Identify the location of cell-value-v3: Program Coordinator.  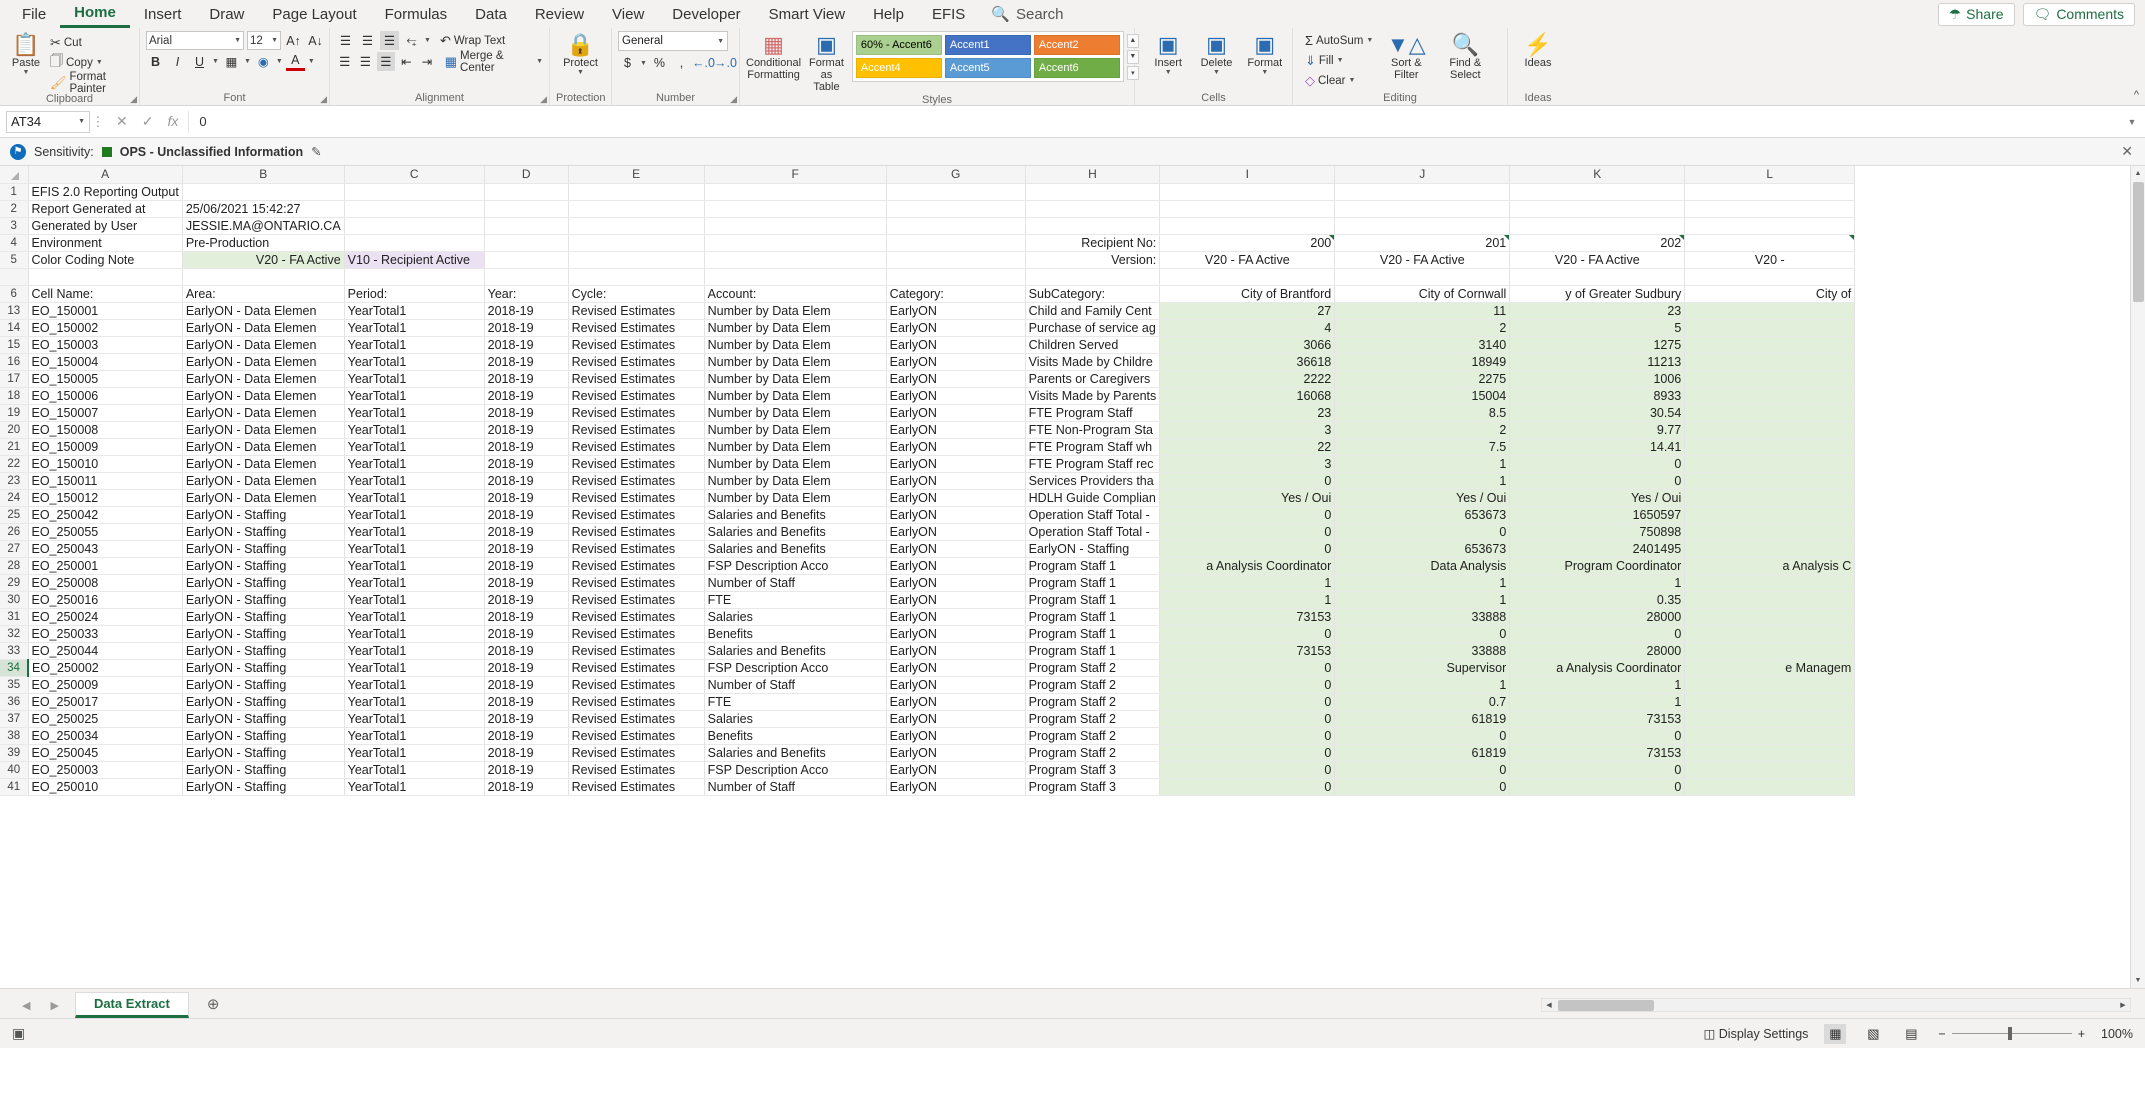
(1597, 566).